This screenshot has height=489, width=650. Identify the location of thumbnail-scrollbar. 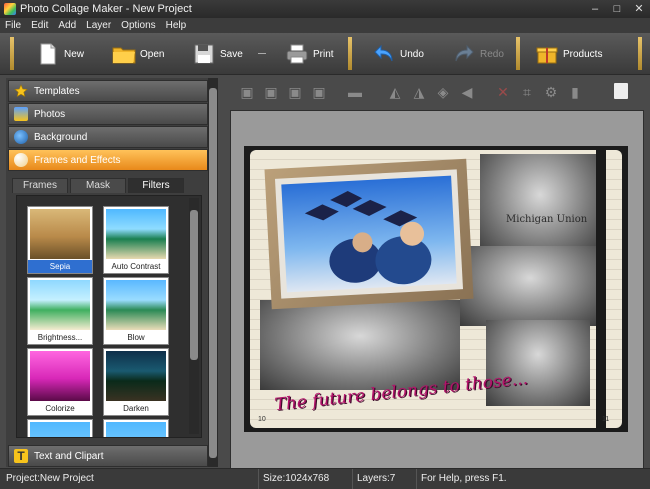
(194, 316).